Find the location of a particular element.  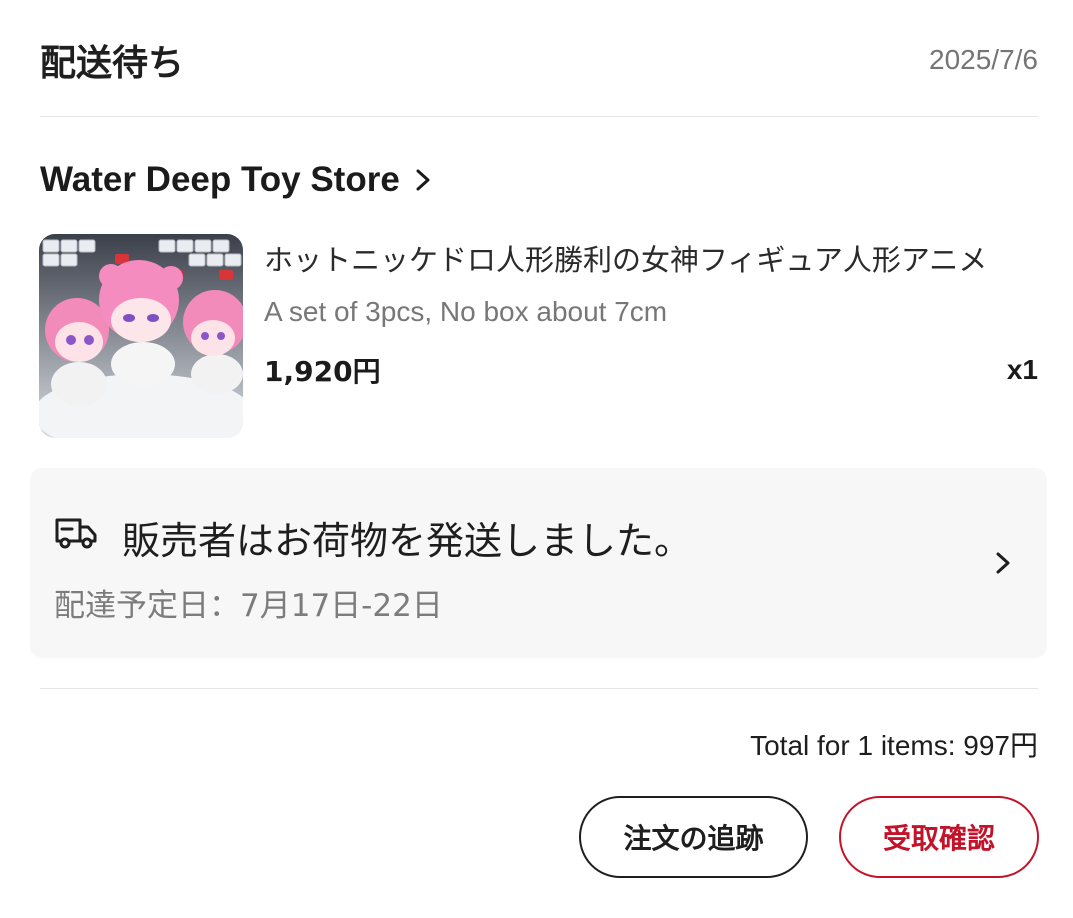

product-image is located at coordinates (141, 336).